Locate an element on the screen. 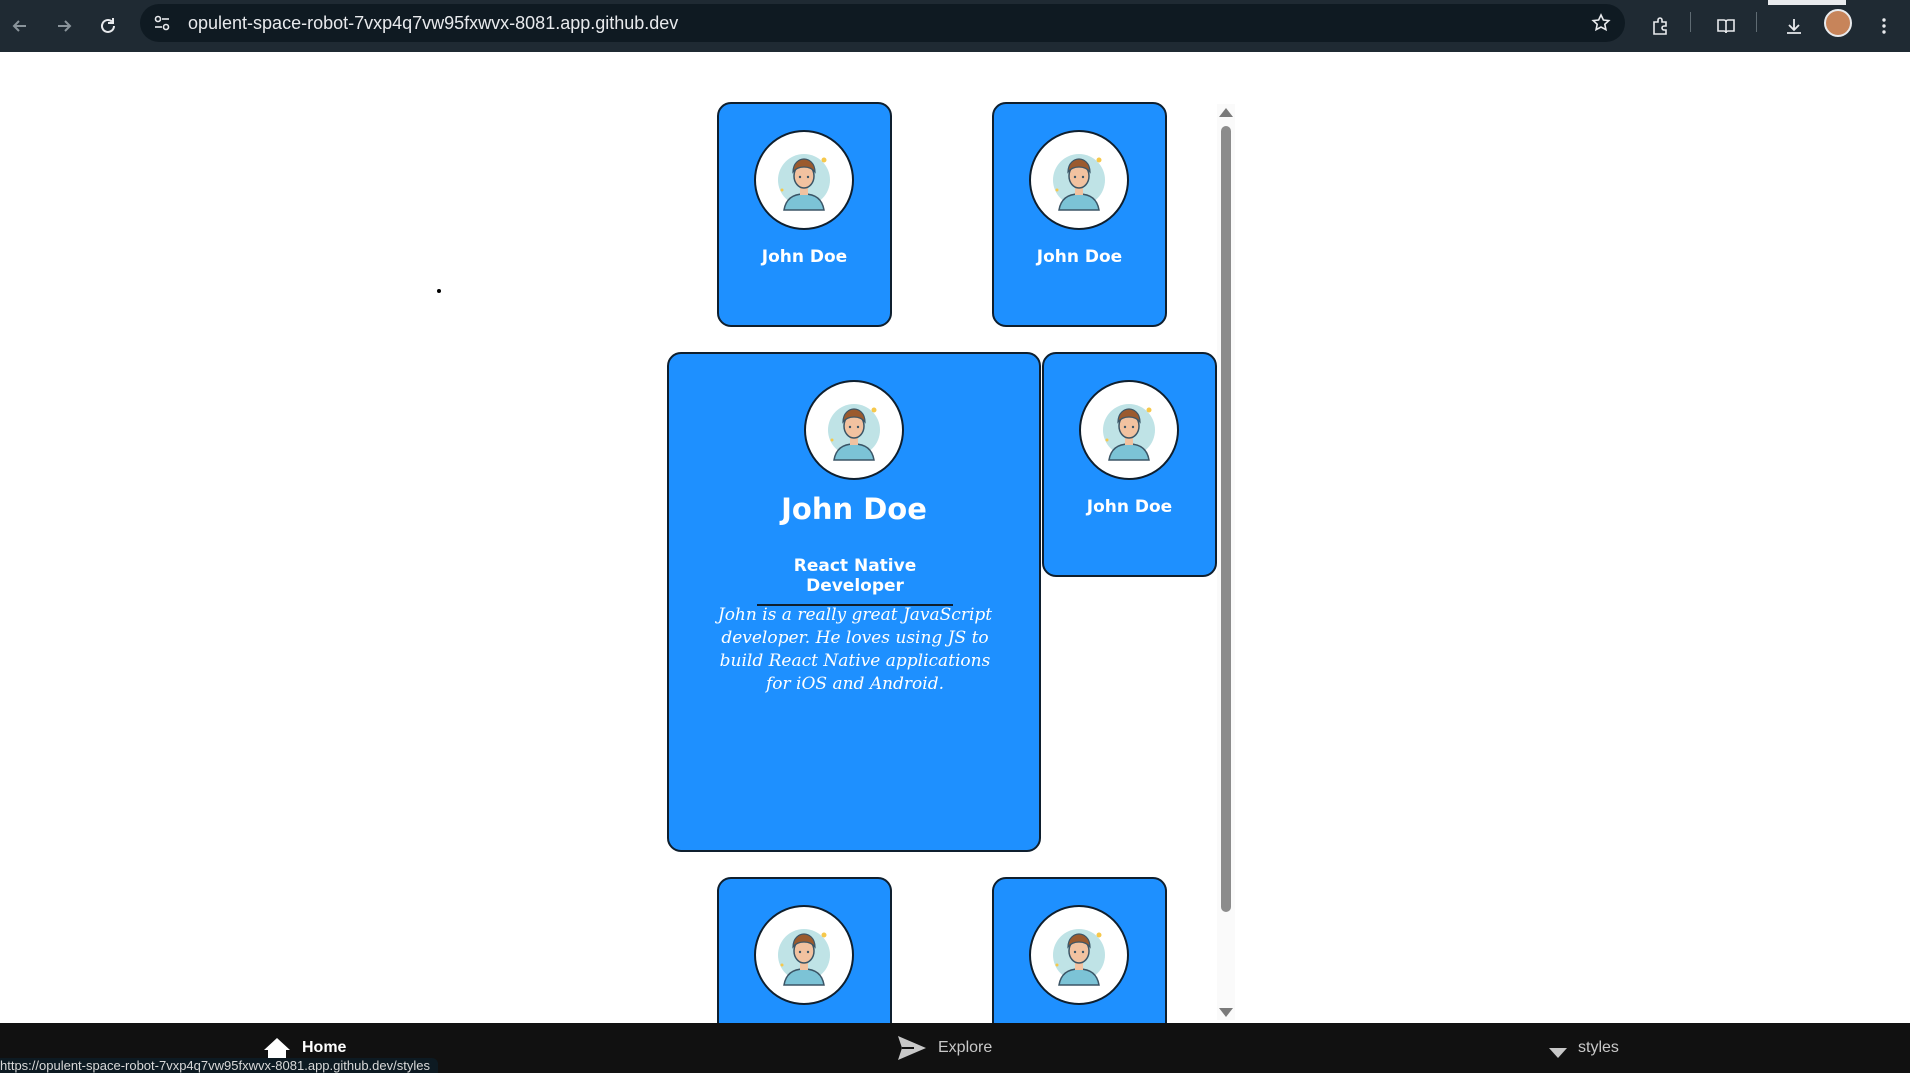 The width and height of the screenshot is (1910, 1073). tab-explore-label: Explore is located at coordinates (965, 1047).